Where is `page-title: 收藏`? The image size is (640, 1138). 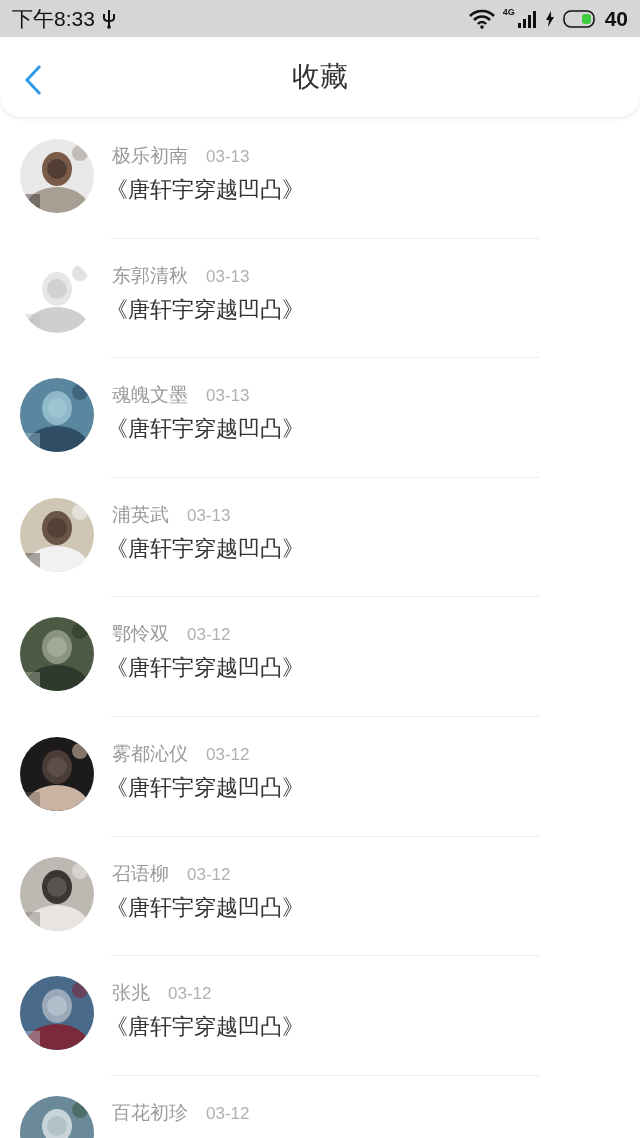 page-title: 收藏 is located at coordinates (320, 77).